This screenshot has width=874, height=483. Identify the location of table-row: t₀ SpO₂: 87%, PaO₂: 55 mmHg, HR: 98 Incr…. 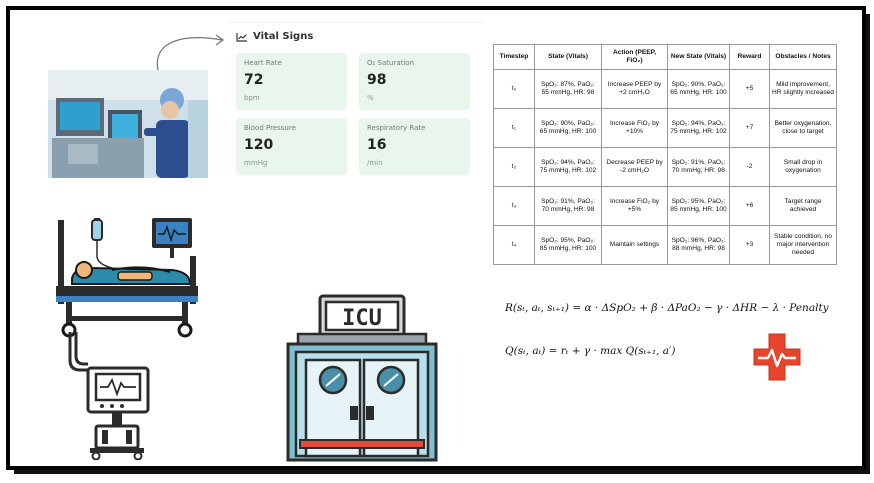
(665, 89).